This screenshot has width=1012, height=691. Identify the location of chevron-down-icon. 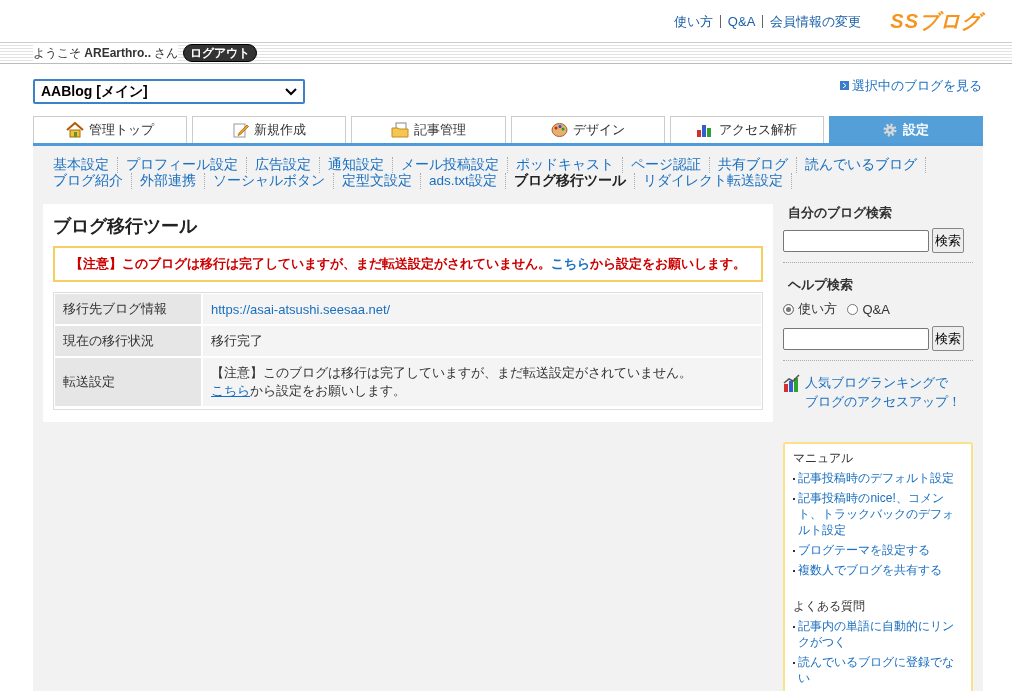
(291, 91).